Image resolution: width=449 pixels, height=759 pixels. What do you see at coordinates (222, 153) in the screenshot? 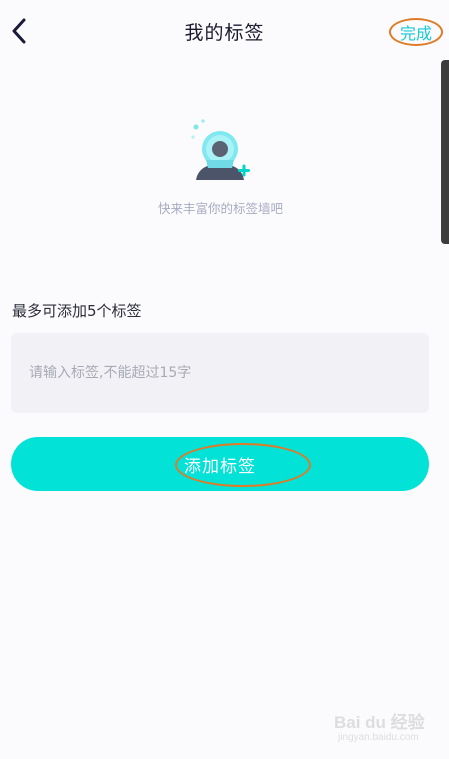
I see `add-tag-avatar-icon` at bounding box center [222, 153].